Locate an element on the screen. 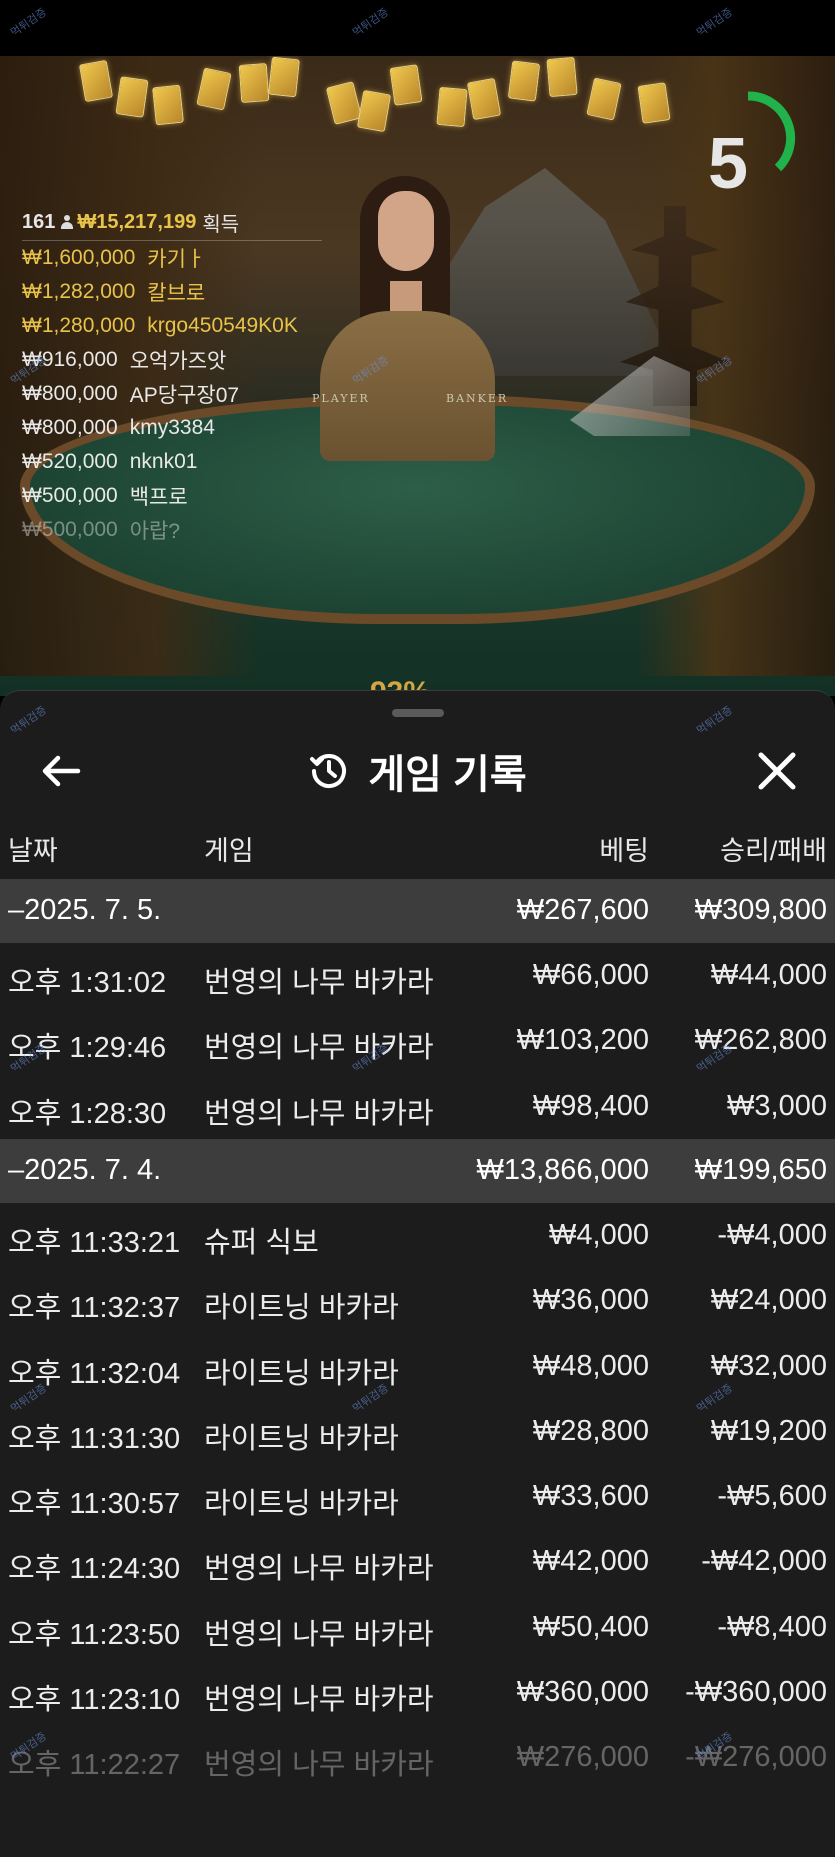 Image resolution: width=835 pixels, height=1857 pixels. history-row: 오후 11:23:50 번영의 나무 바카라 ₩50,400 -₩8,400 is located at coordinates (417, 1627).